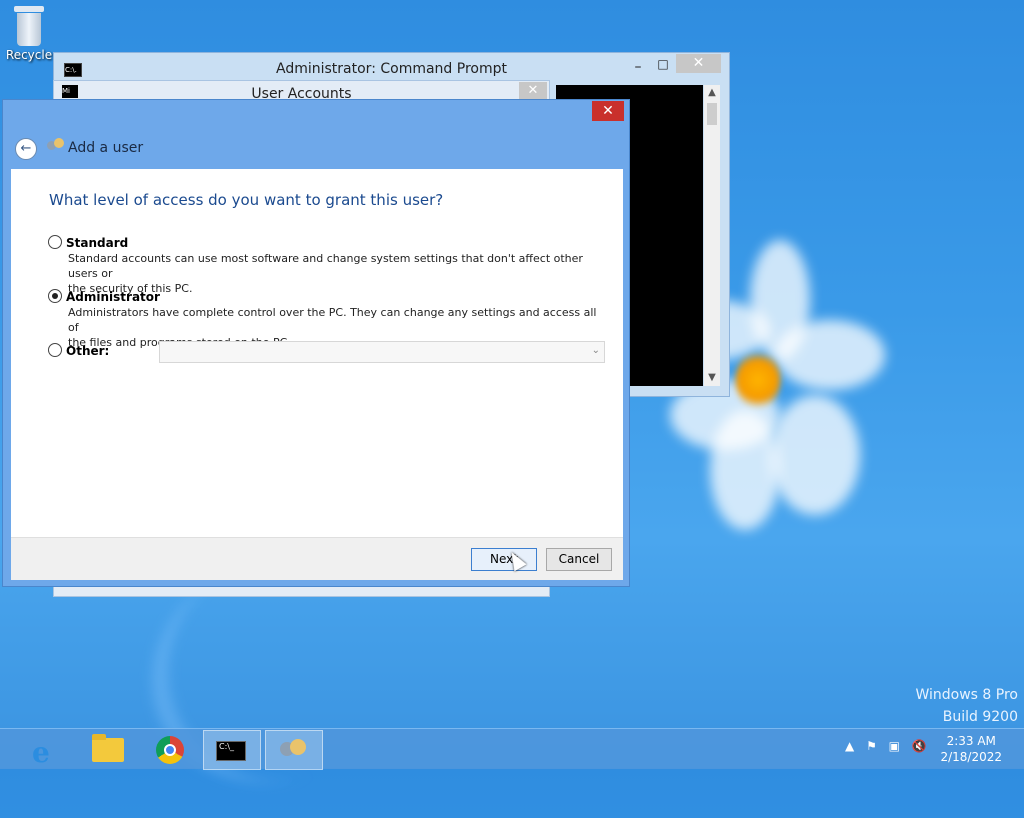 This screenshot has height=818, width=1024. What do you see at coordinates (512, 749) in the screenshot?
I see `taskbar: e C:\_ ▲ ⚑ ▣ 🔇 2:33 AM 2/18/2022` at bounding box center [512, 749].